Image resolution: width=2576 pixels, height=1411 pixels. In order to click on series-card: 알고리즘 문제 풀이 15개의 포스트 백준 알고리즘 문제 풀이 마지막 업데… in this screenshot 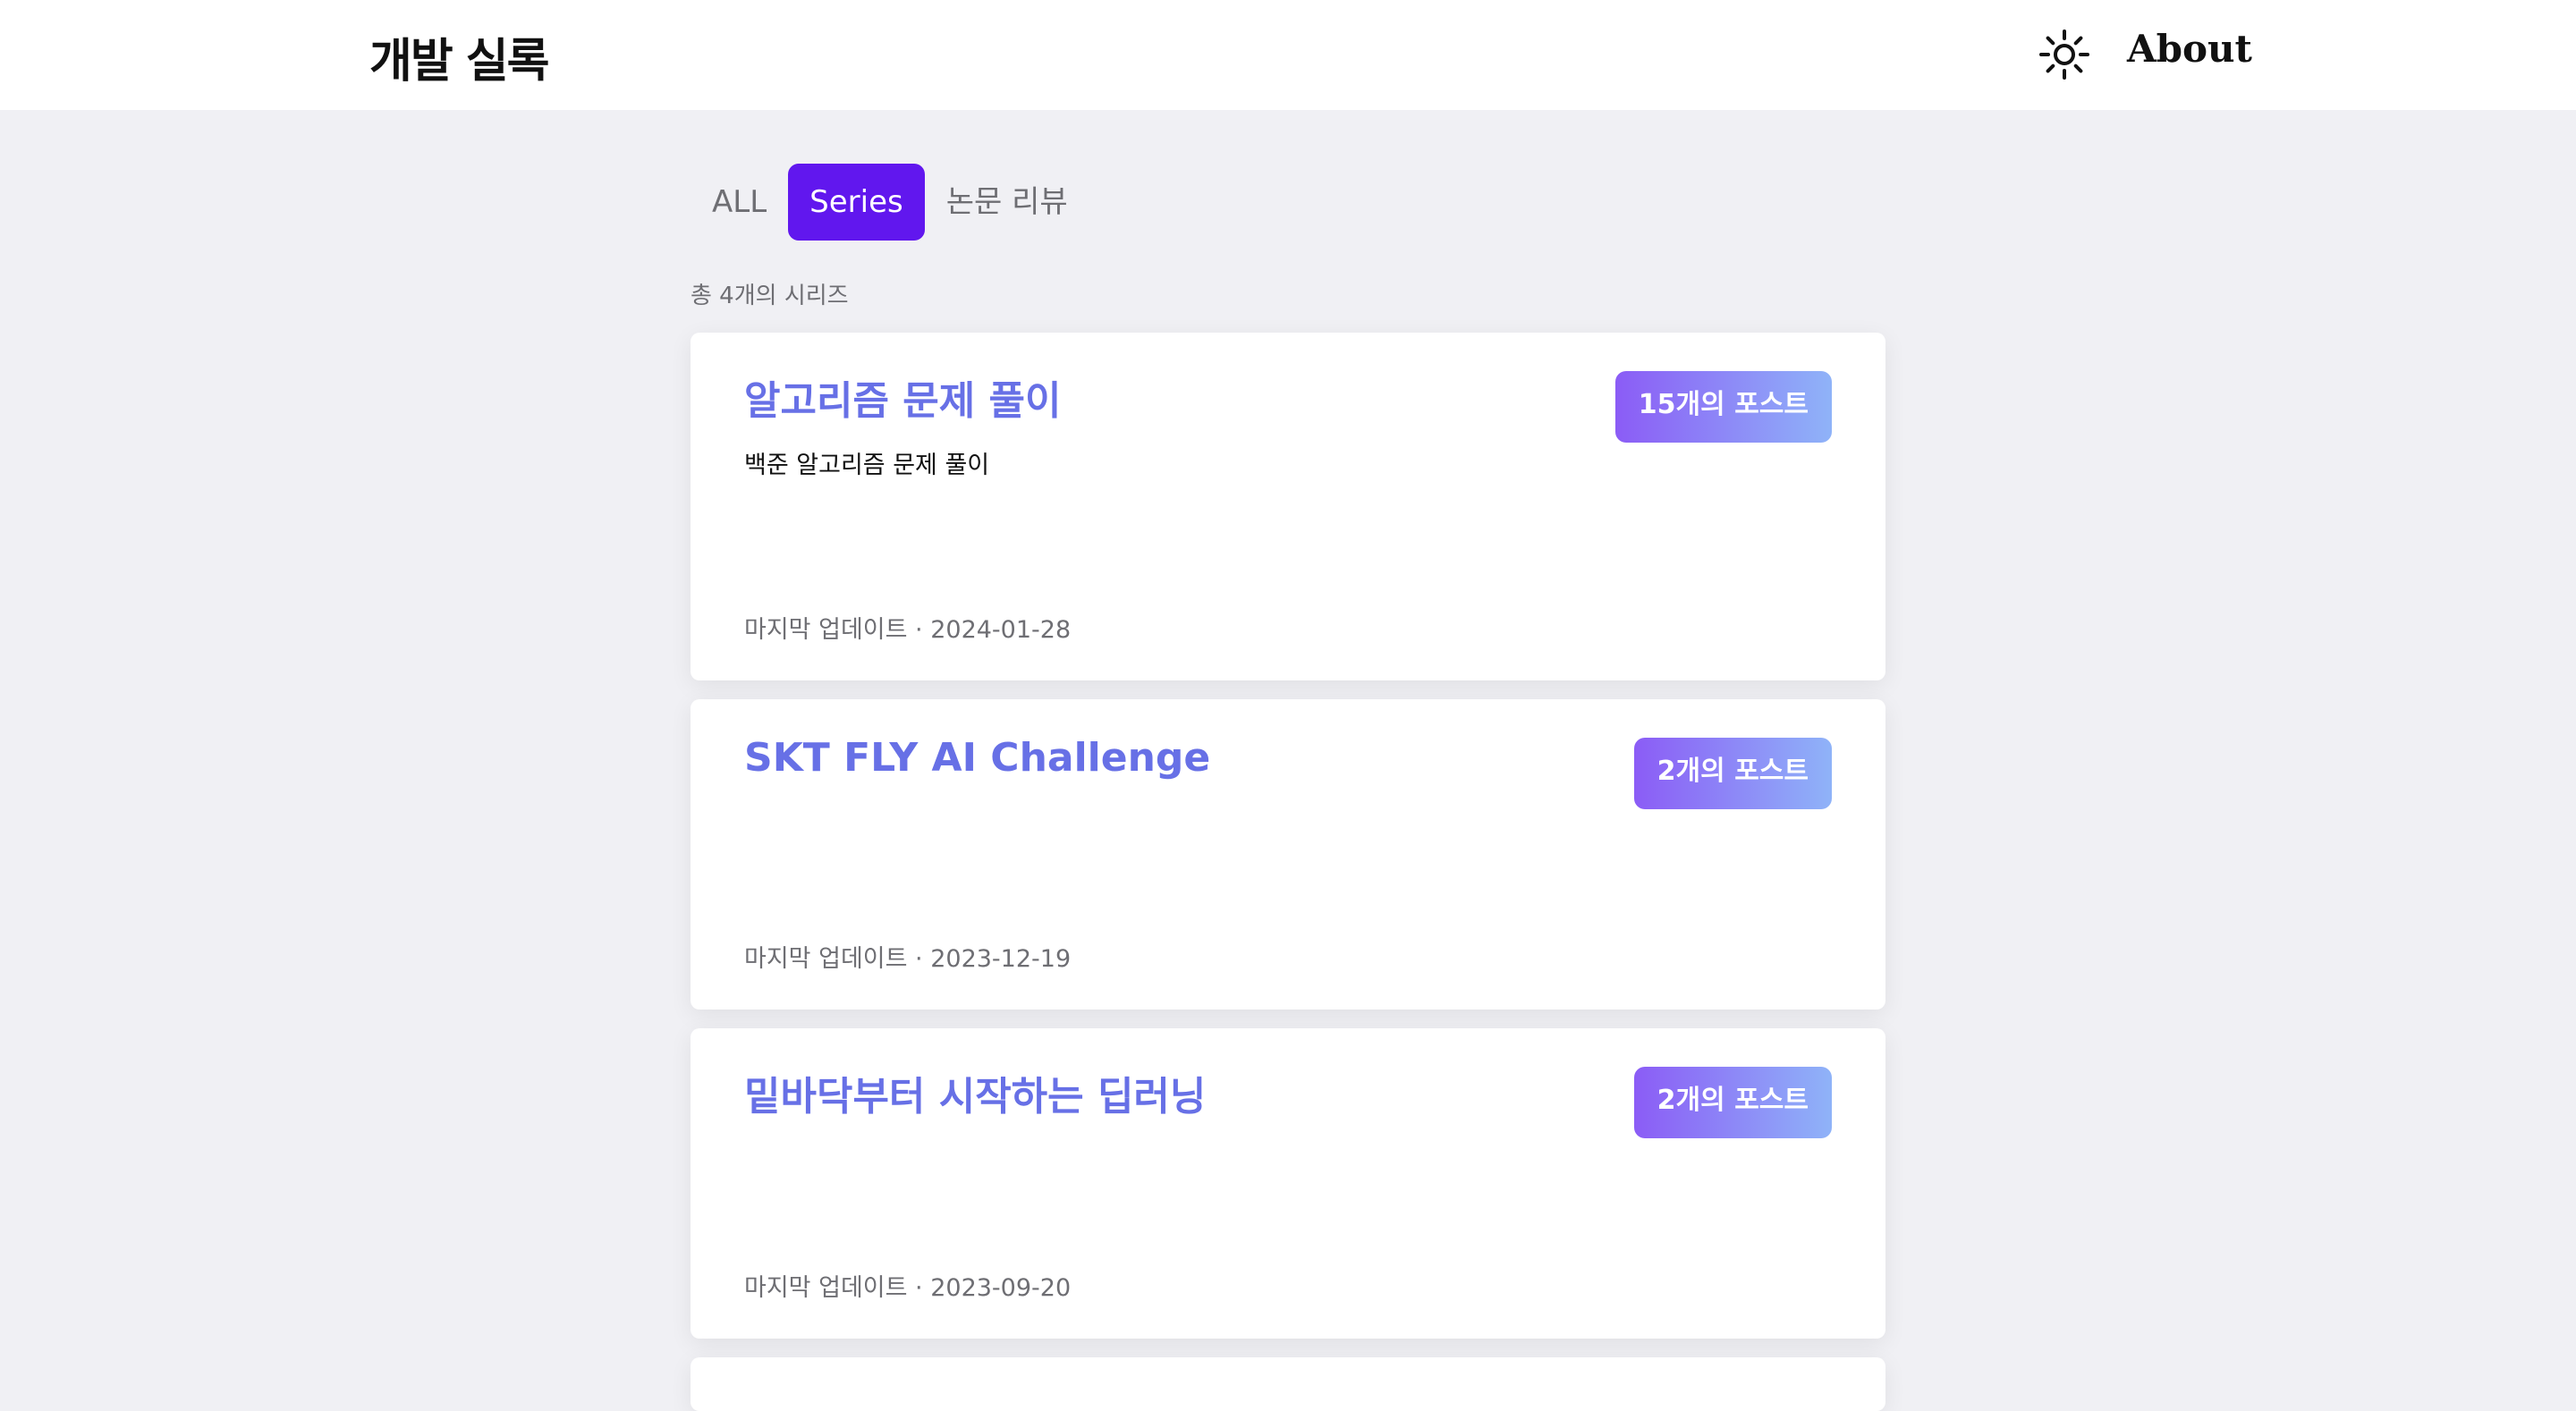, I will do `click(1288, 507)`.